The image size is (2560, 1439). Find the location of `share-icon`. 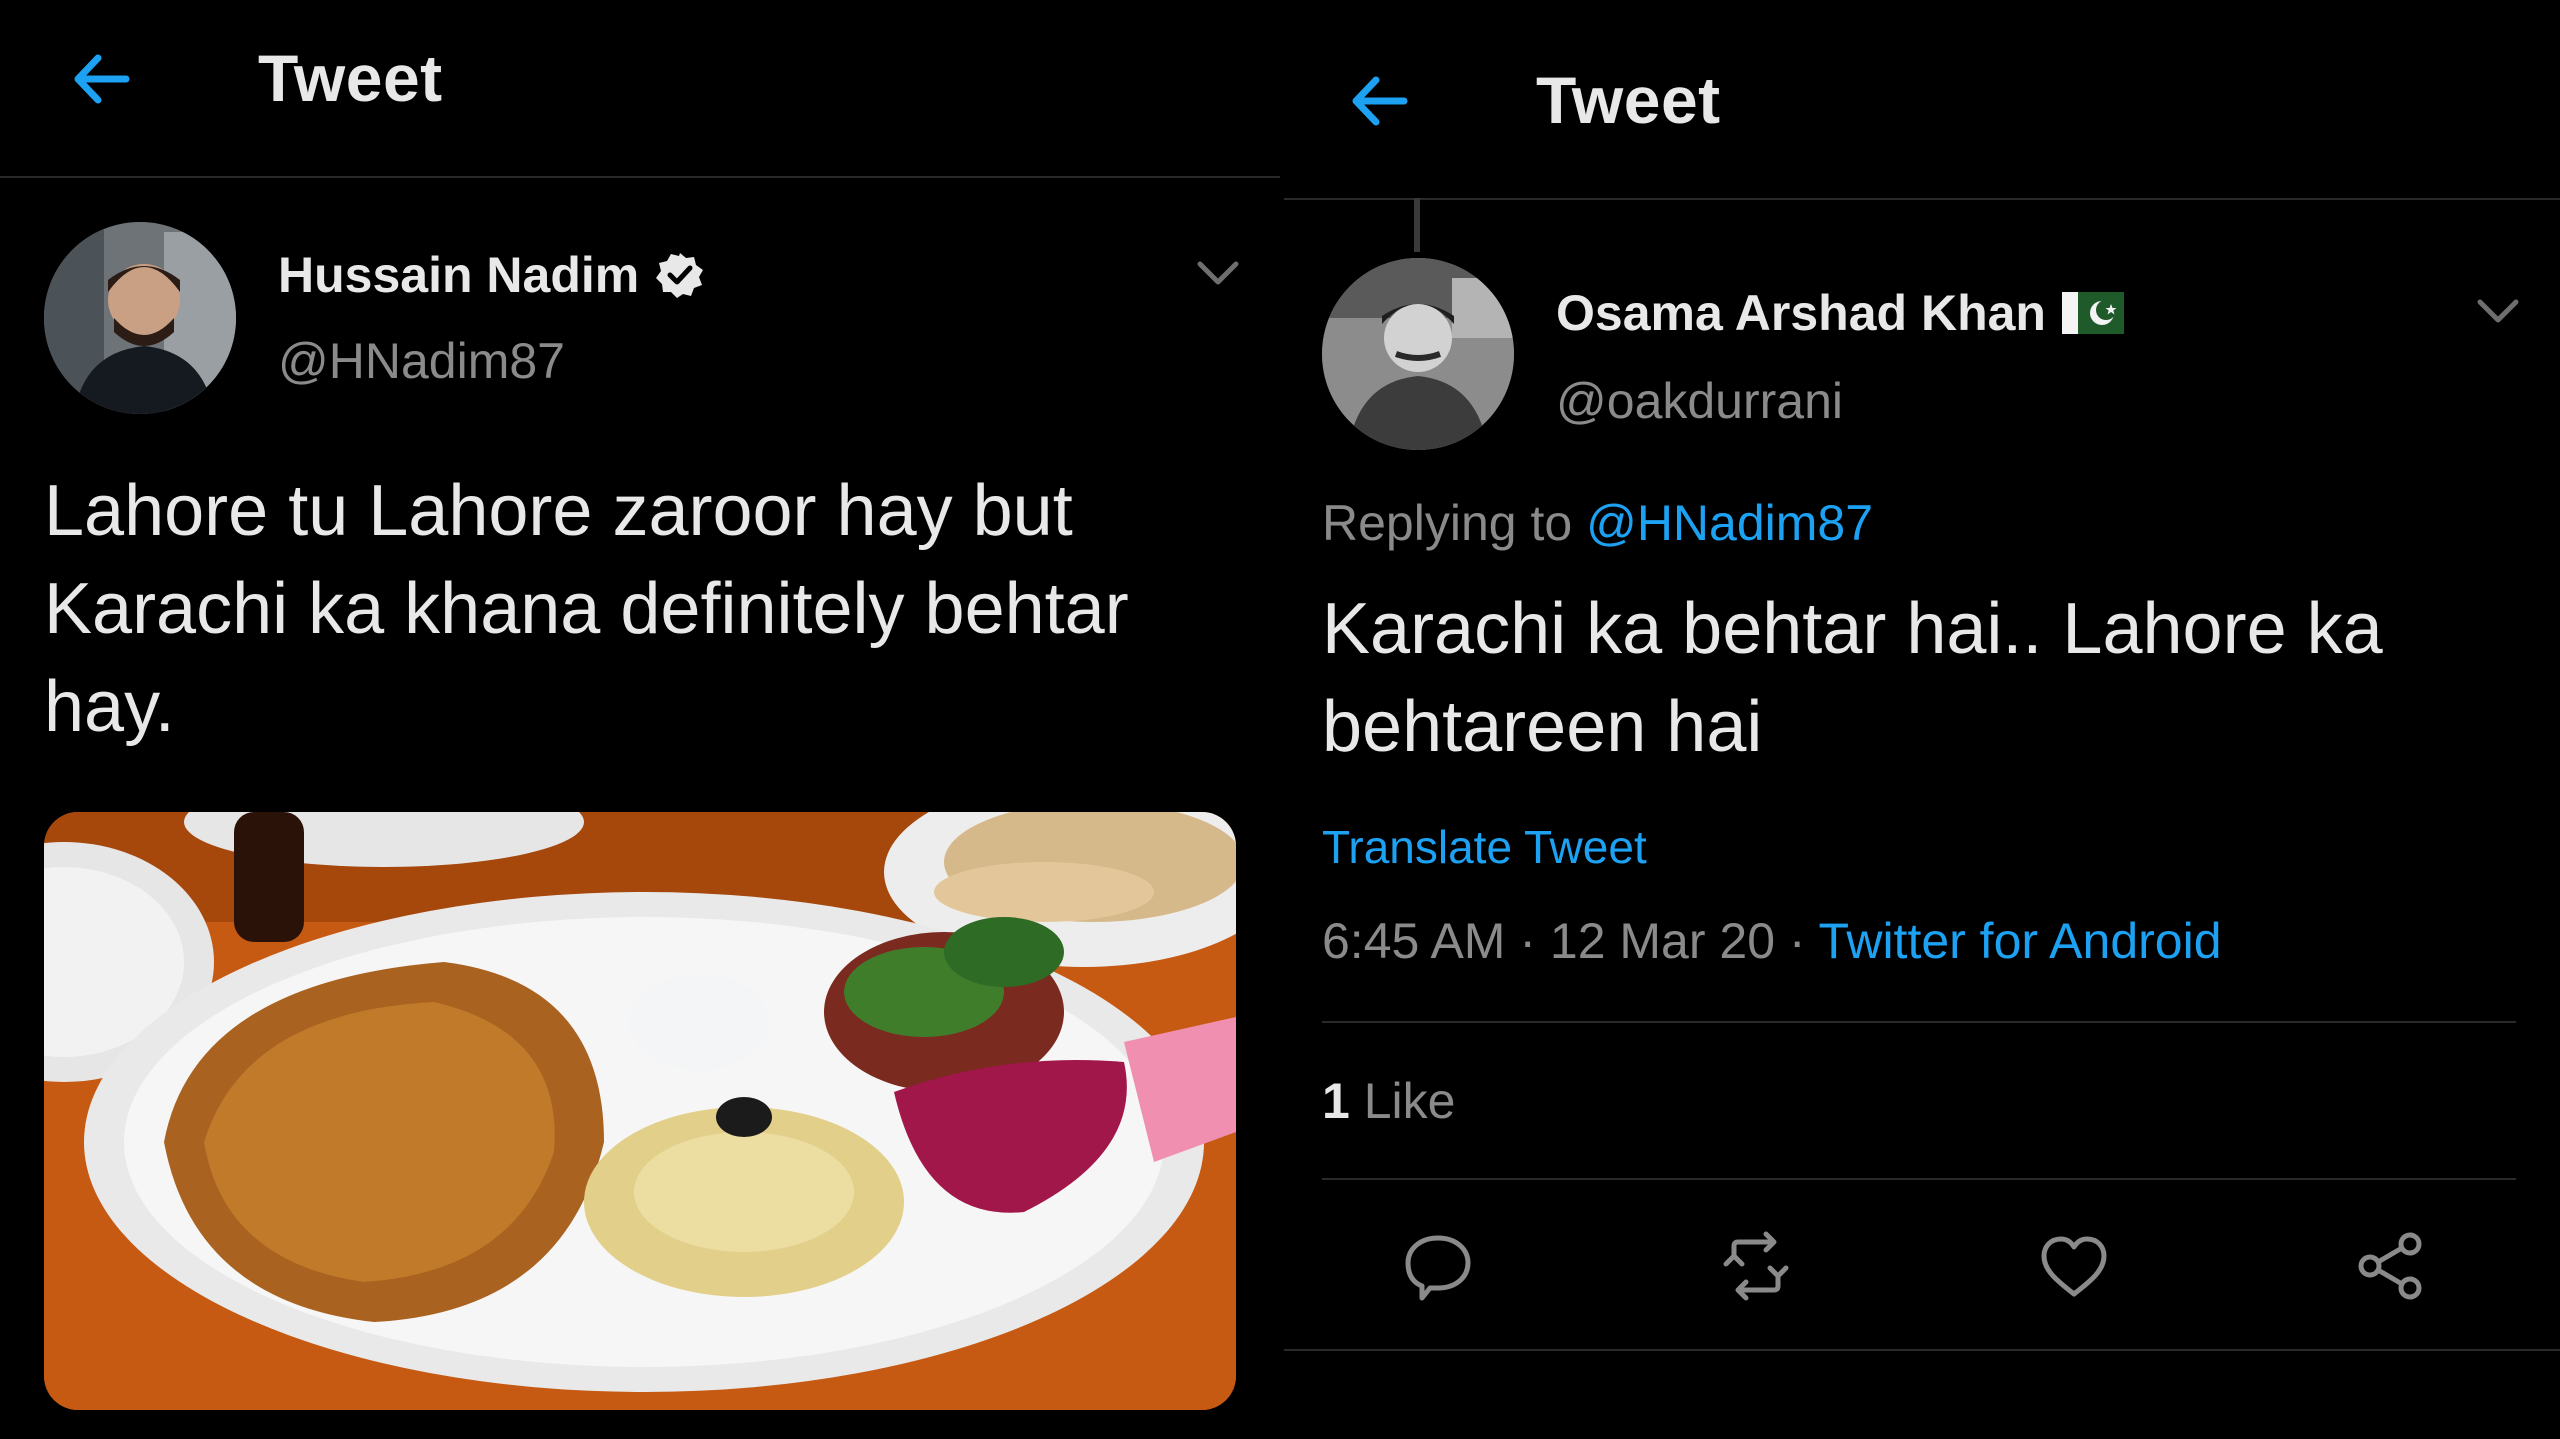

share-icon is located at coordinates (2390, 1266).